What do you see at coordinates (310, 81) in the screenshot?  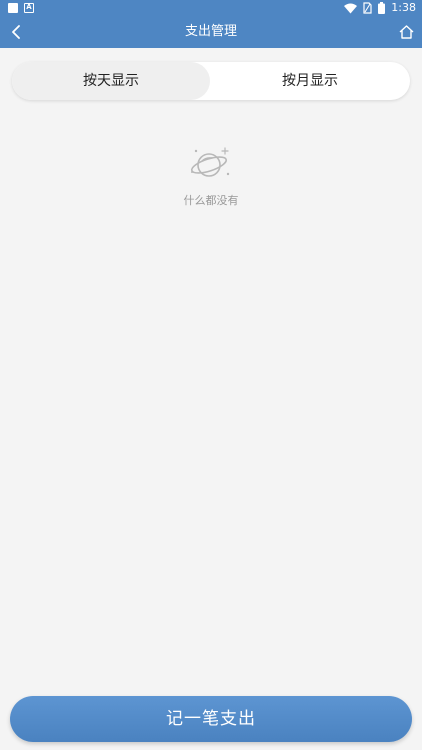 I see `tab-by-month: 按月显示` at bounding box center [310, 81].